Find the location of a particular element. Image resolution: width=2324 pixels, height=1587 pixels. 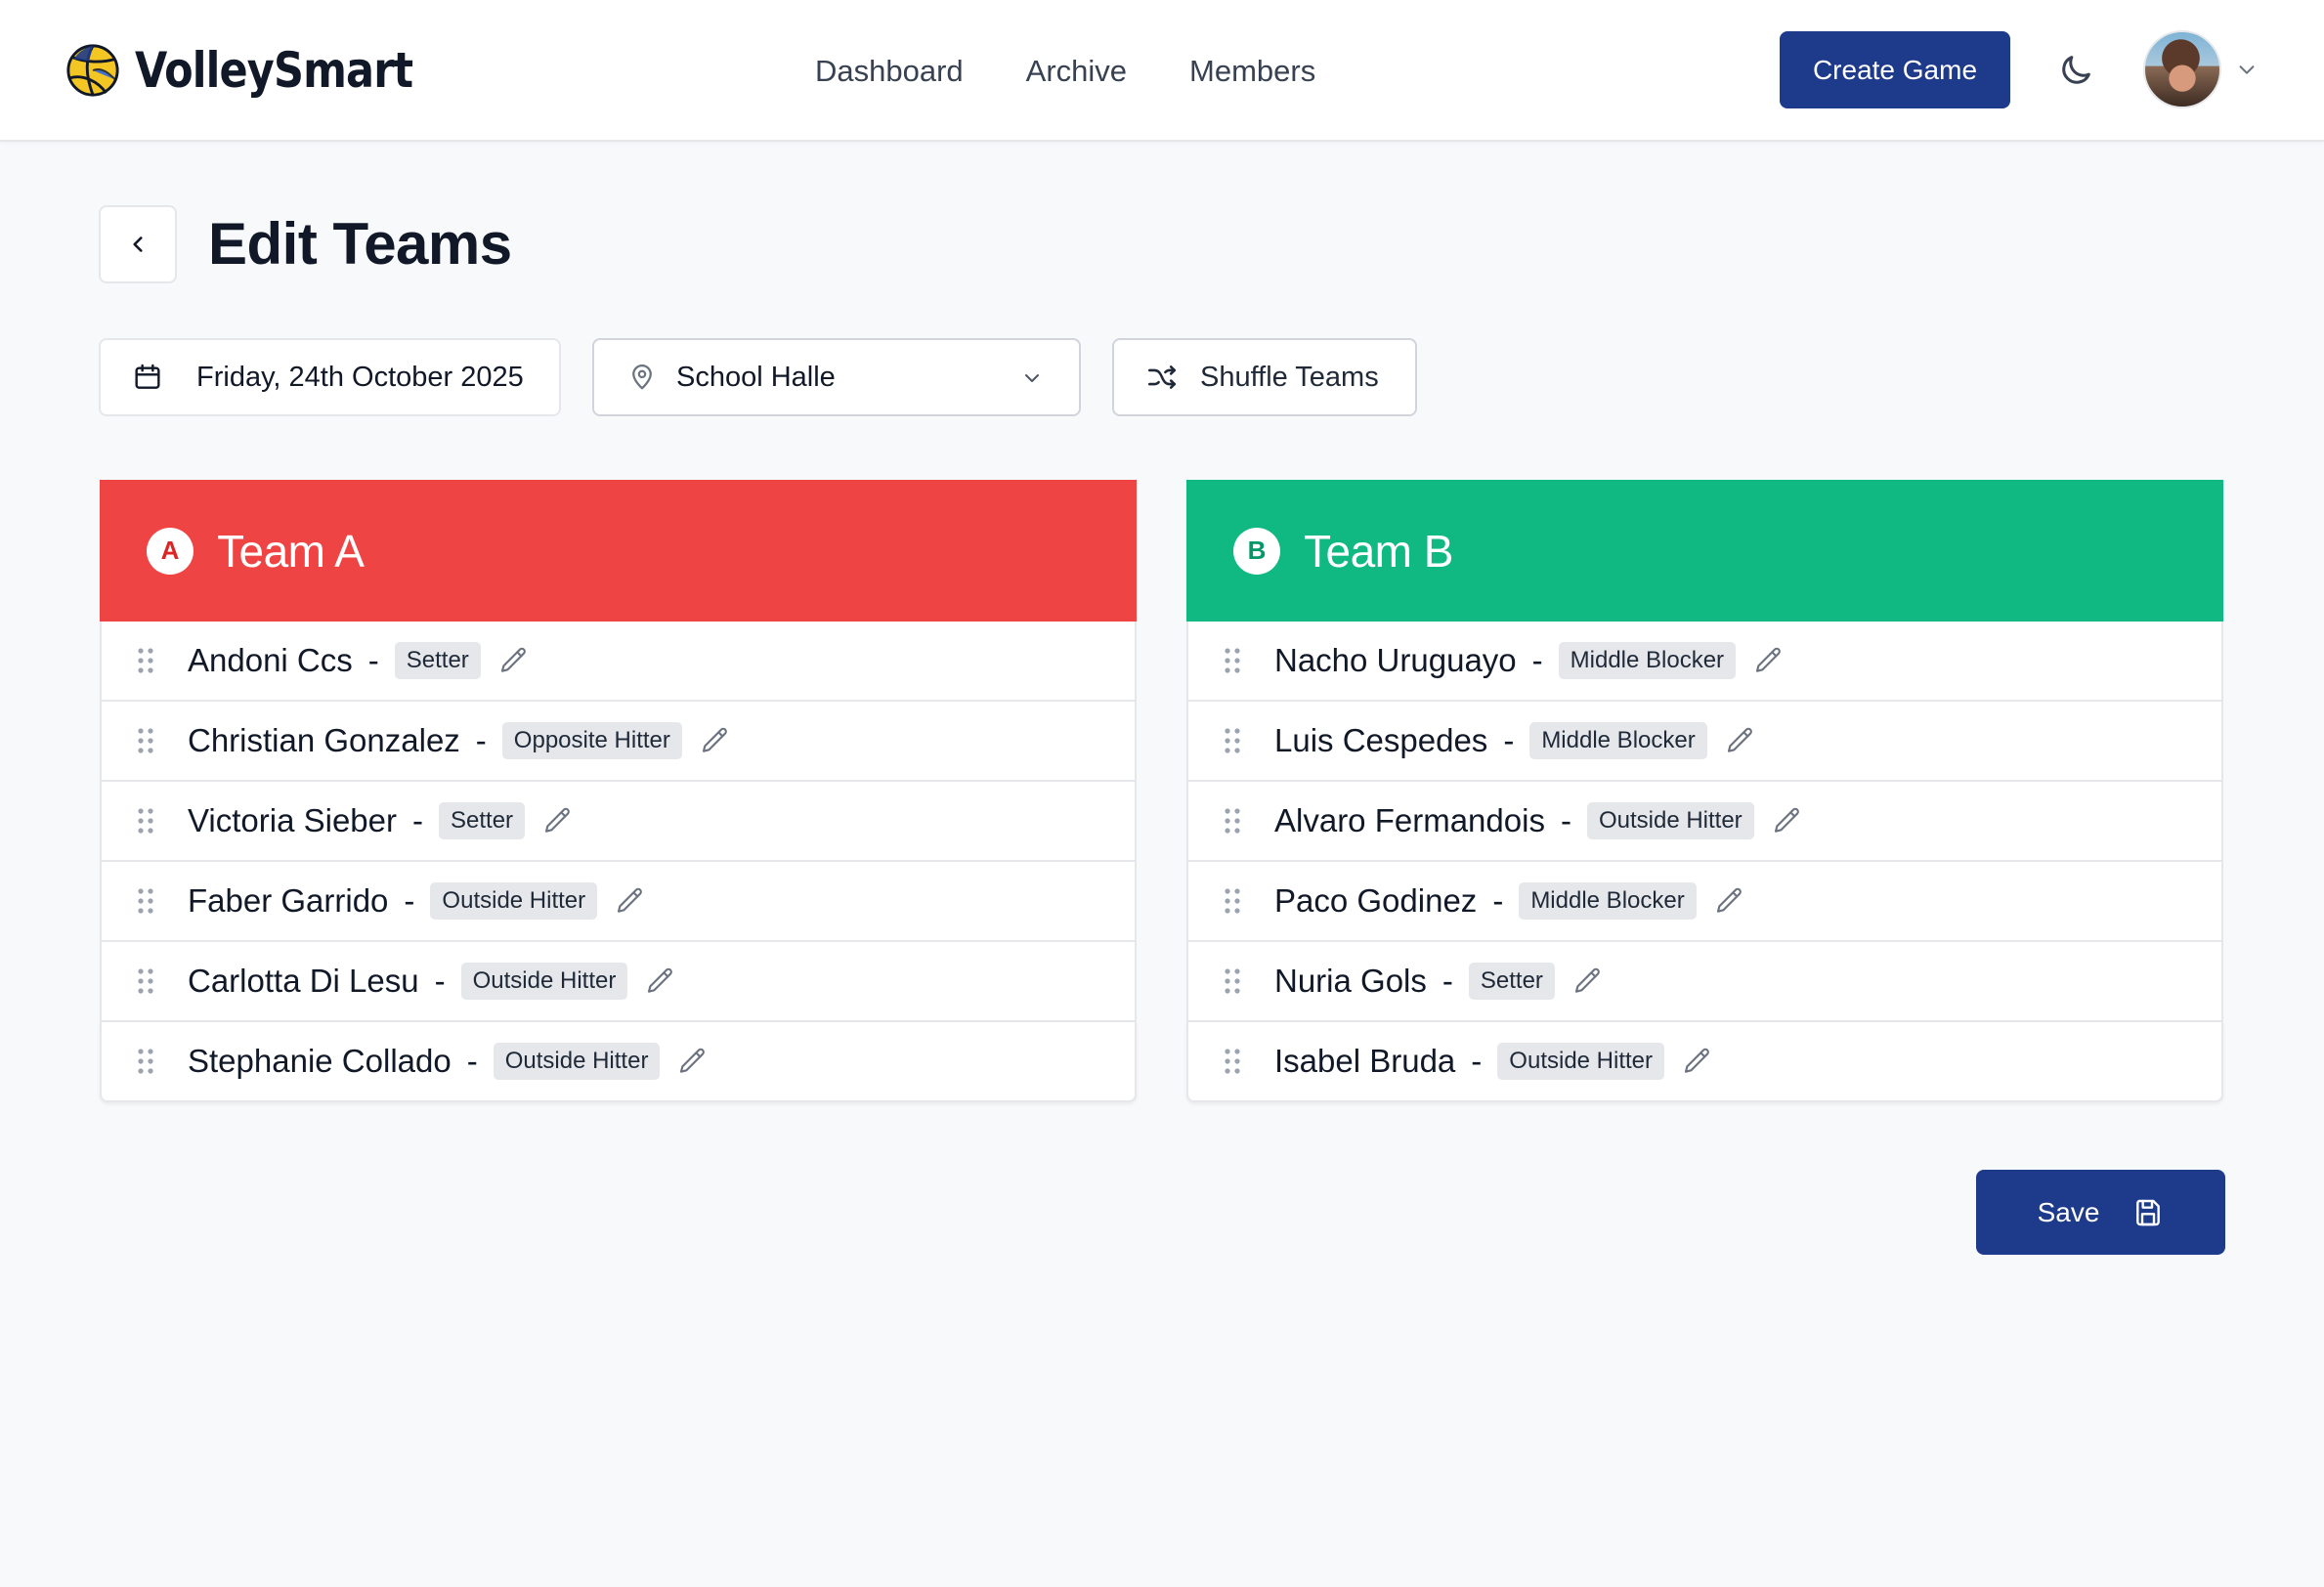

team-b-badge: B is located at coordinates (1256, 551).